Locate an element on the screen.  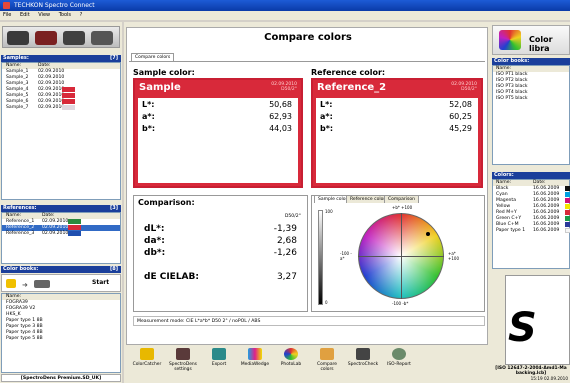
app-icon is located at coordinates (6, 5).